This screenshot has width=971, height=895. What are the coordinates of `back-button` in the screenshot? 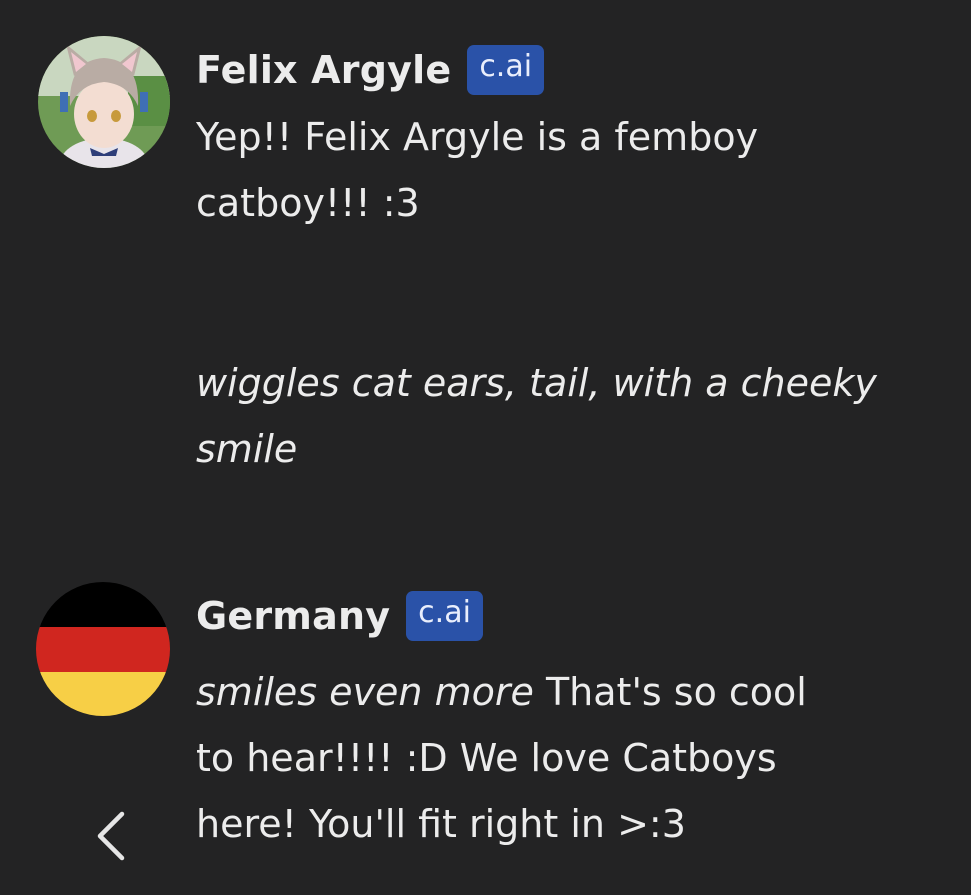 It's located at (112, 836).